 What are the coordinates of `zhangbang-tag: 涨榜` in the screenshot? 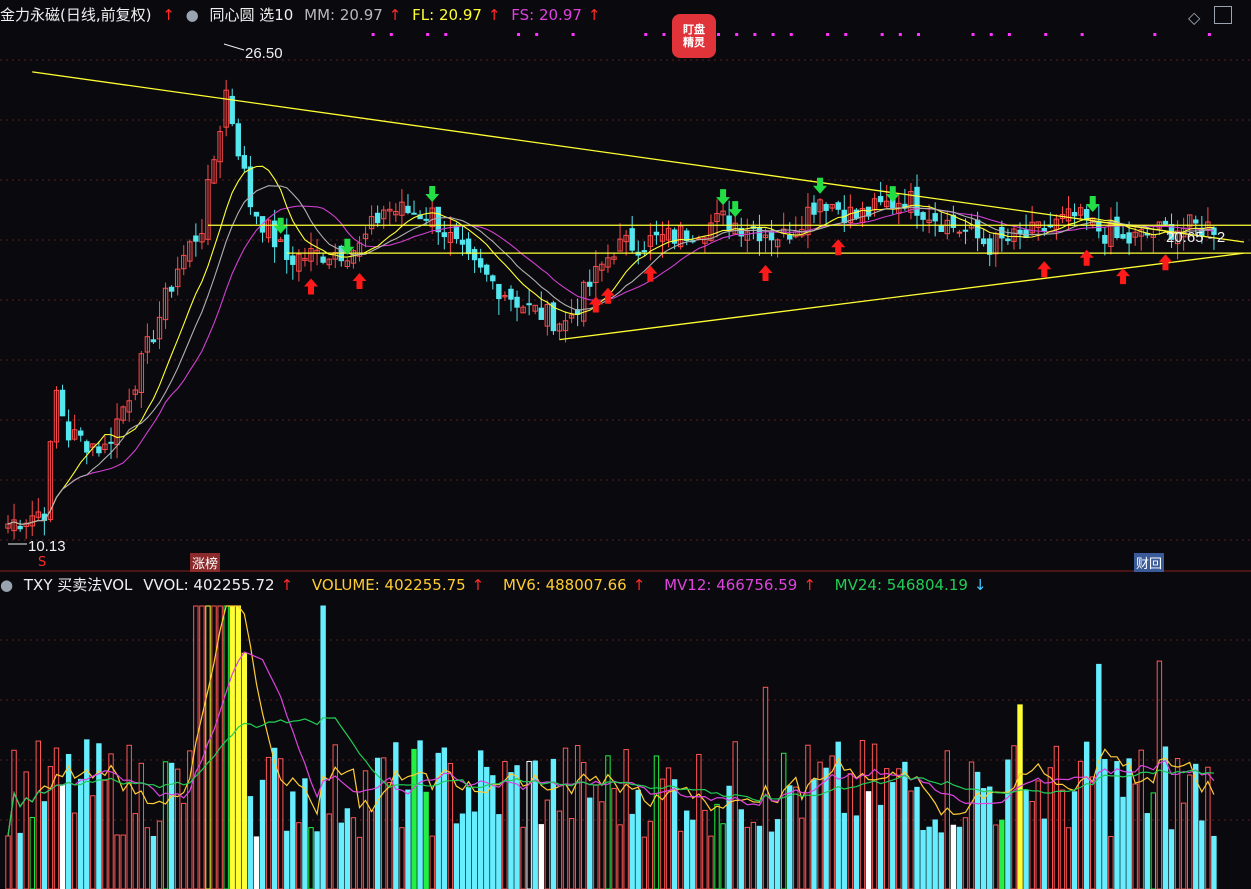 It's located at (205, 562).